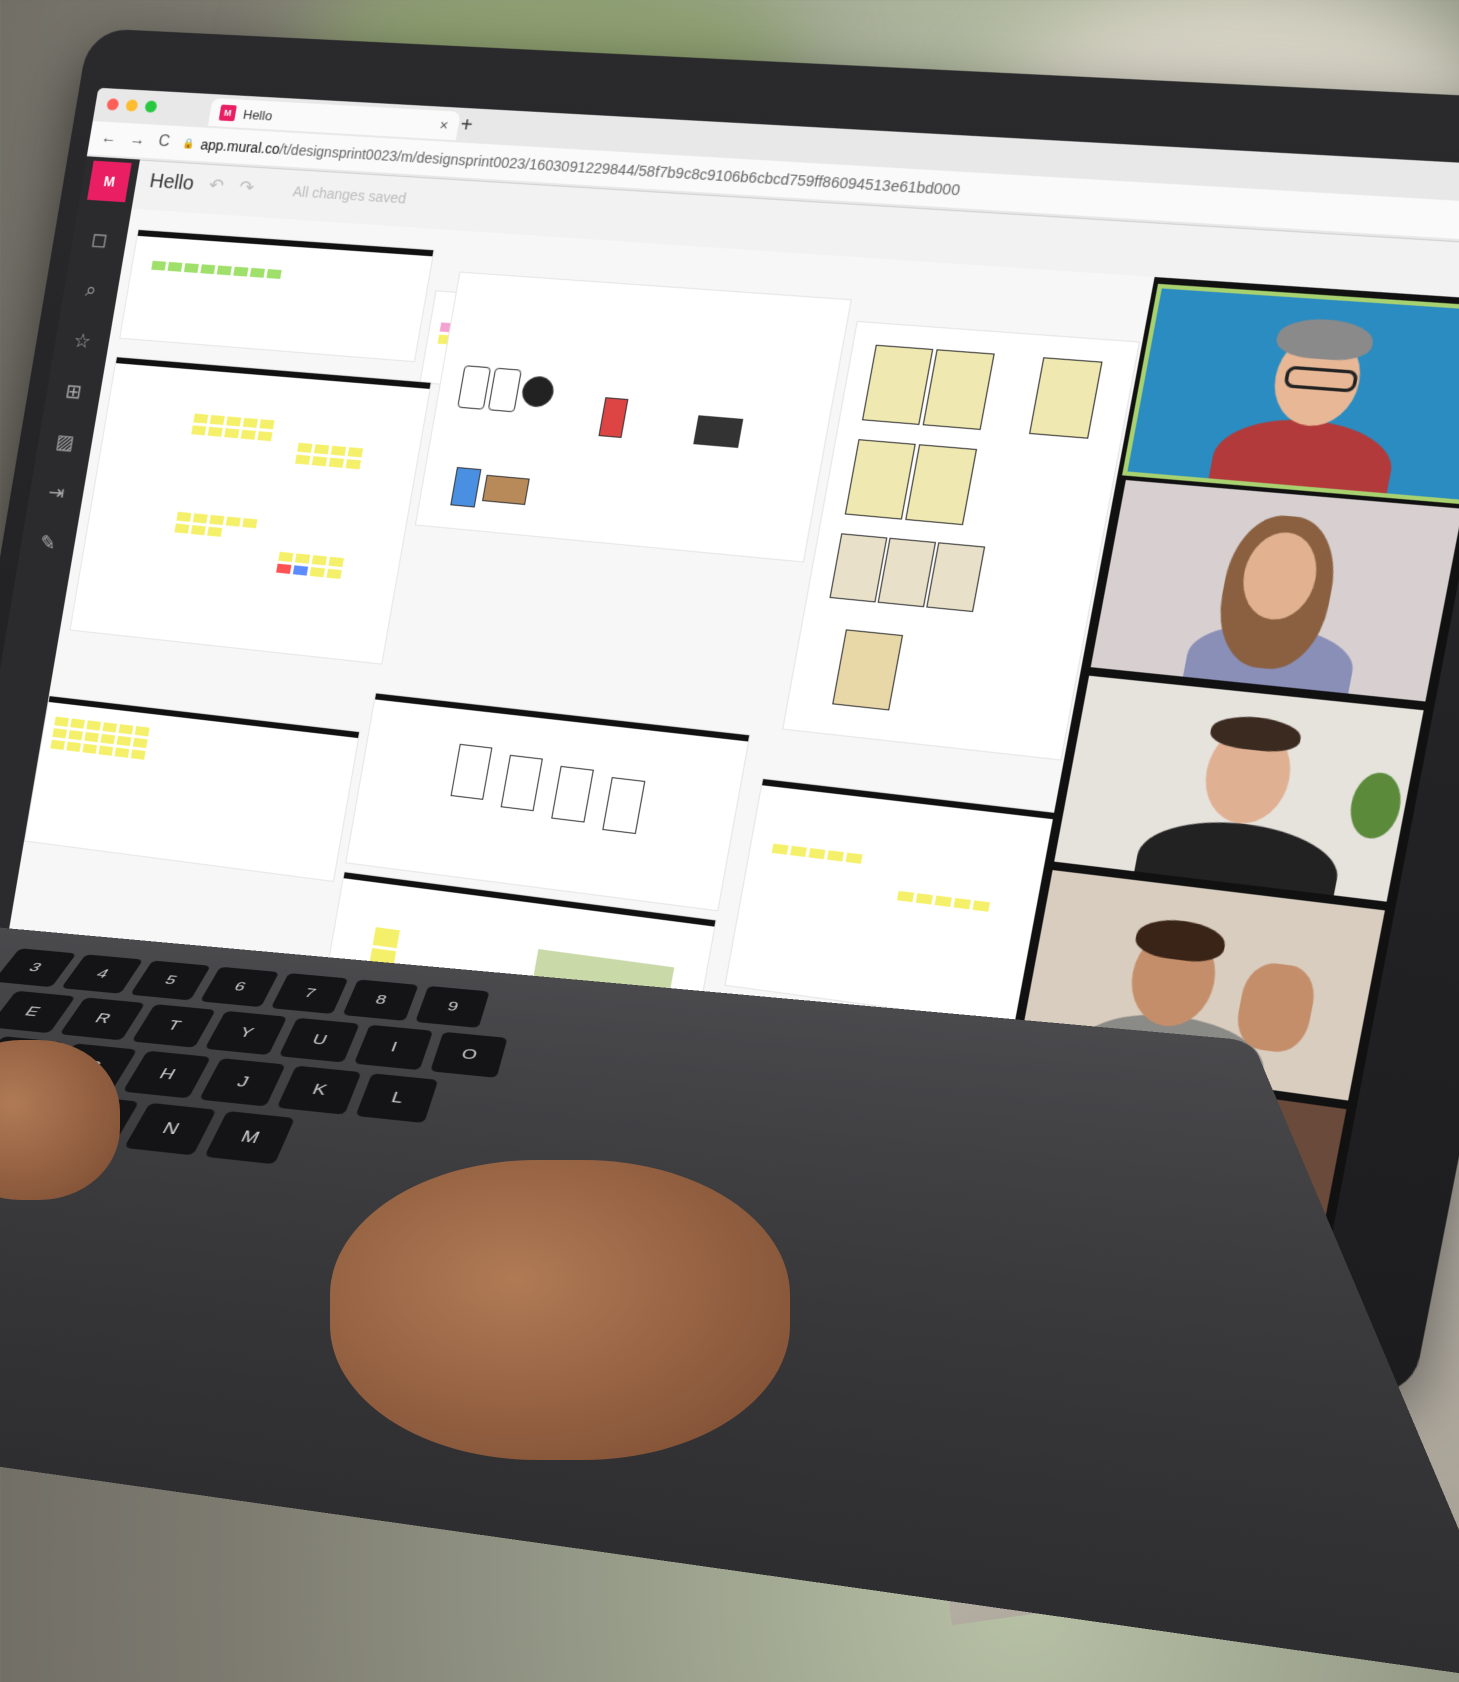  What do you see at coordinates (319, 1090) in the screenshot?
I see `key: K` at bounding box center [319, 1090].